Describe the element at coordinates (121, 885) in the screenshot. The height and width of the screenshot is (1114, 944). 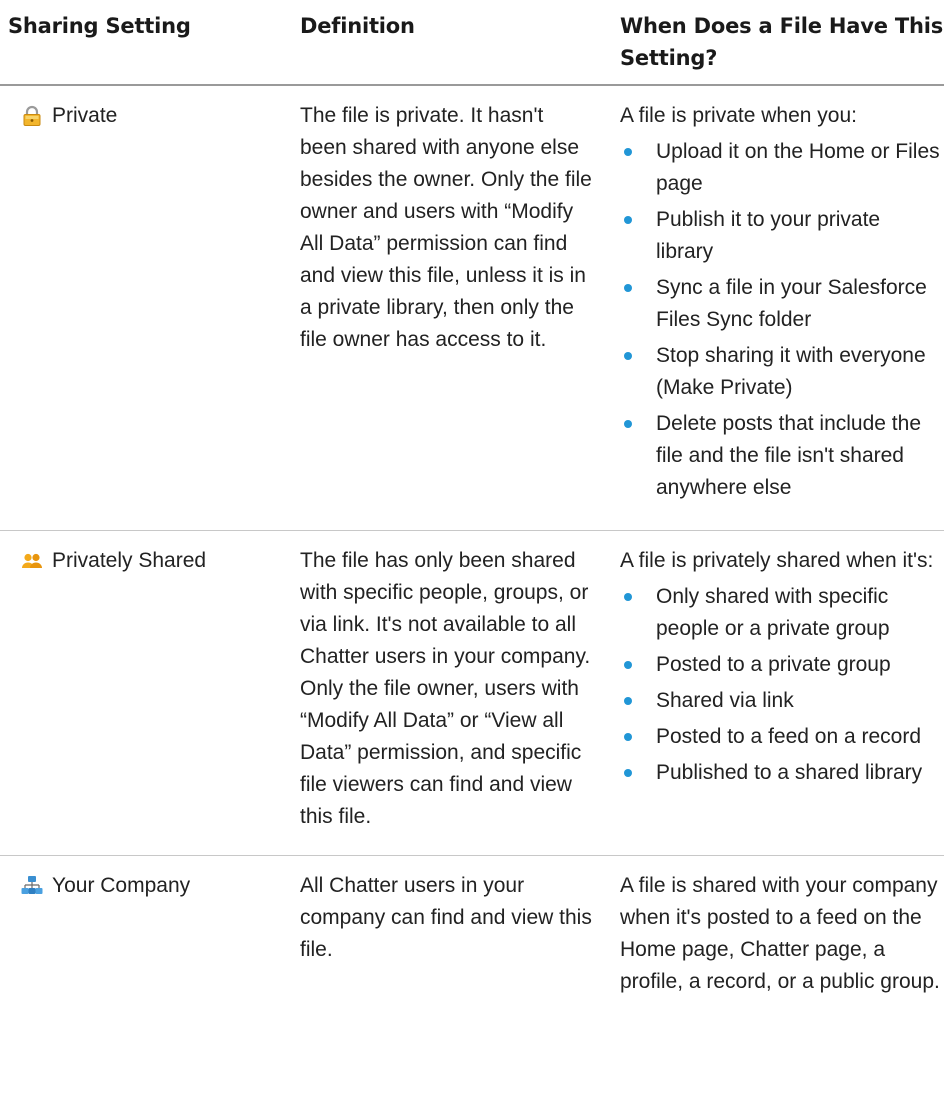
I see `setting-label: Your Company` at that location.